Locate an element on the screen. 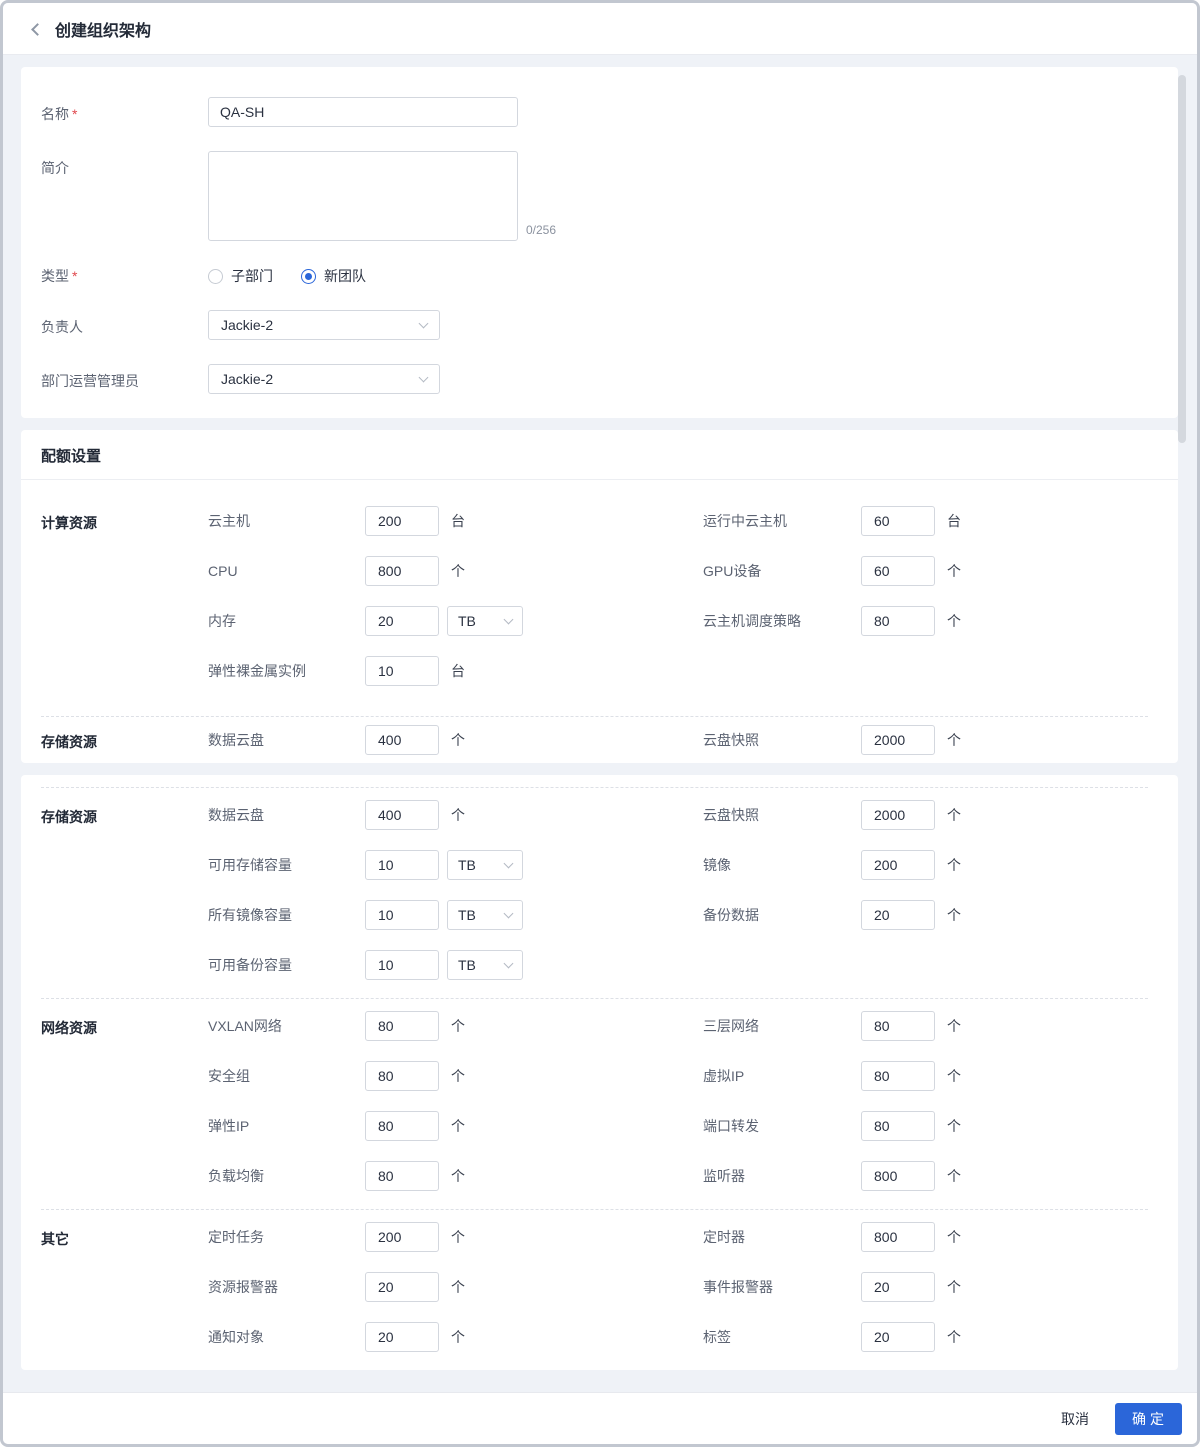 The height and width of the screenshot is (1447, 1200). footer-bar: 取消 确定 is located at coordinates (600, 1418).